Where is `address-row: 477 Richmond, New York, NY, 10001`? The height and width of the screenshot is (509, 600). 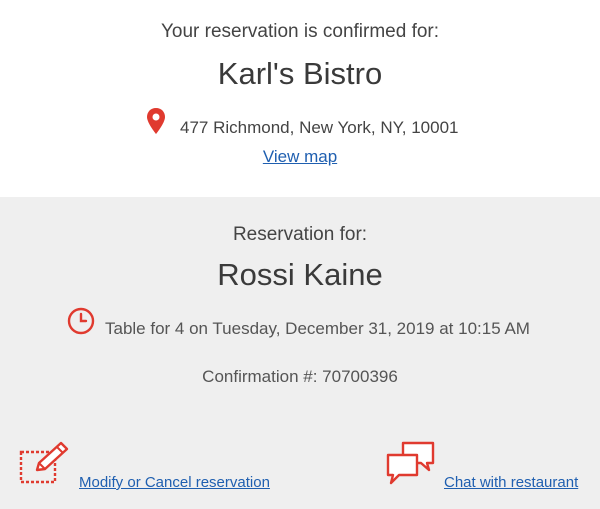
address-row: 477 Richmond, New York, NY, 10001 is located at coordinates (300, 121).